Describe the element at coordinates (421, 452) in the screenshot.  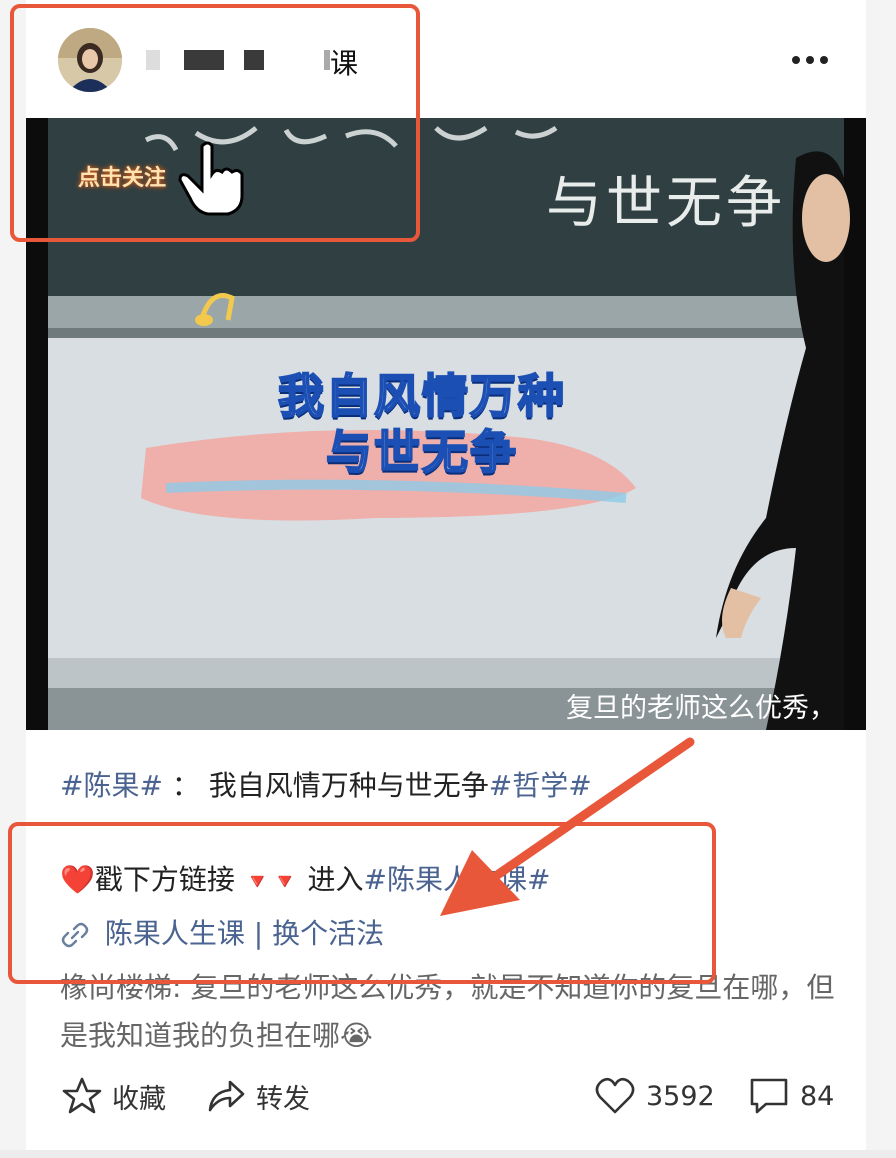
I see `video-caption-line2: 与世无争` at that location.